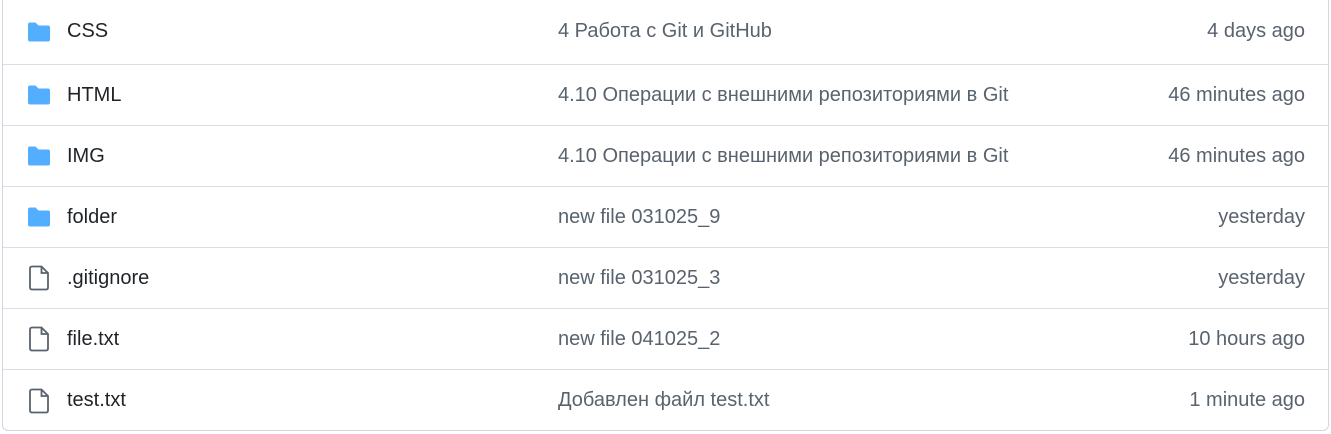 This screenshot has width=1331, height=434. I want to click on file-name-link: HTML, so click(94, 95).